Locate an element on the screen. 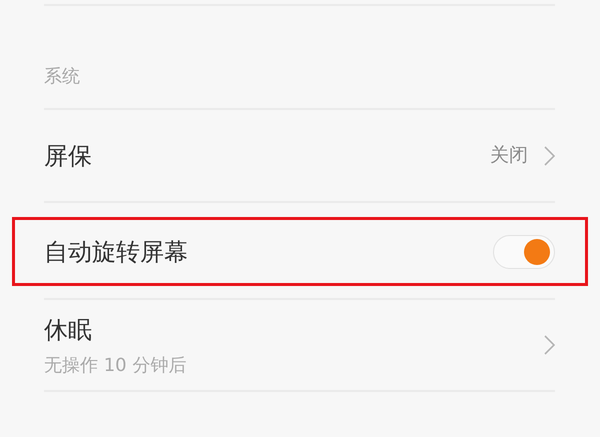 The height and width of the screenshot is (437, 600). setting-subtitle: 无操作 10 分钟后 is located at coordinates (116, 366).